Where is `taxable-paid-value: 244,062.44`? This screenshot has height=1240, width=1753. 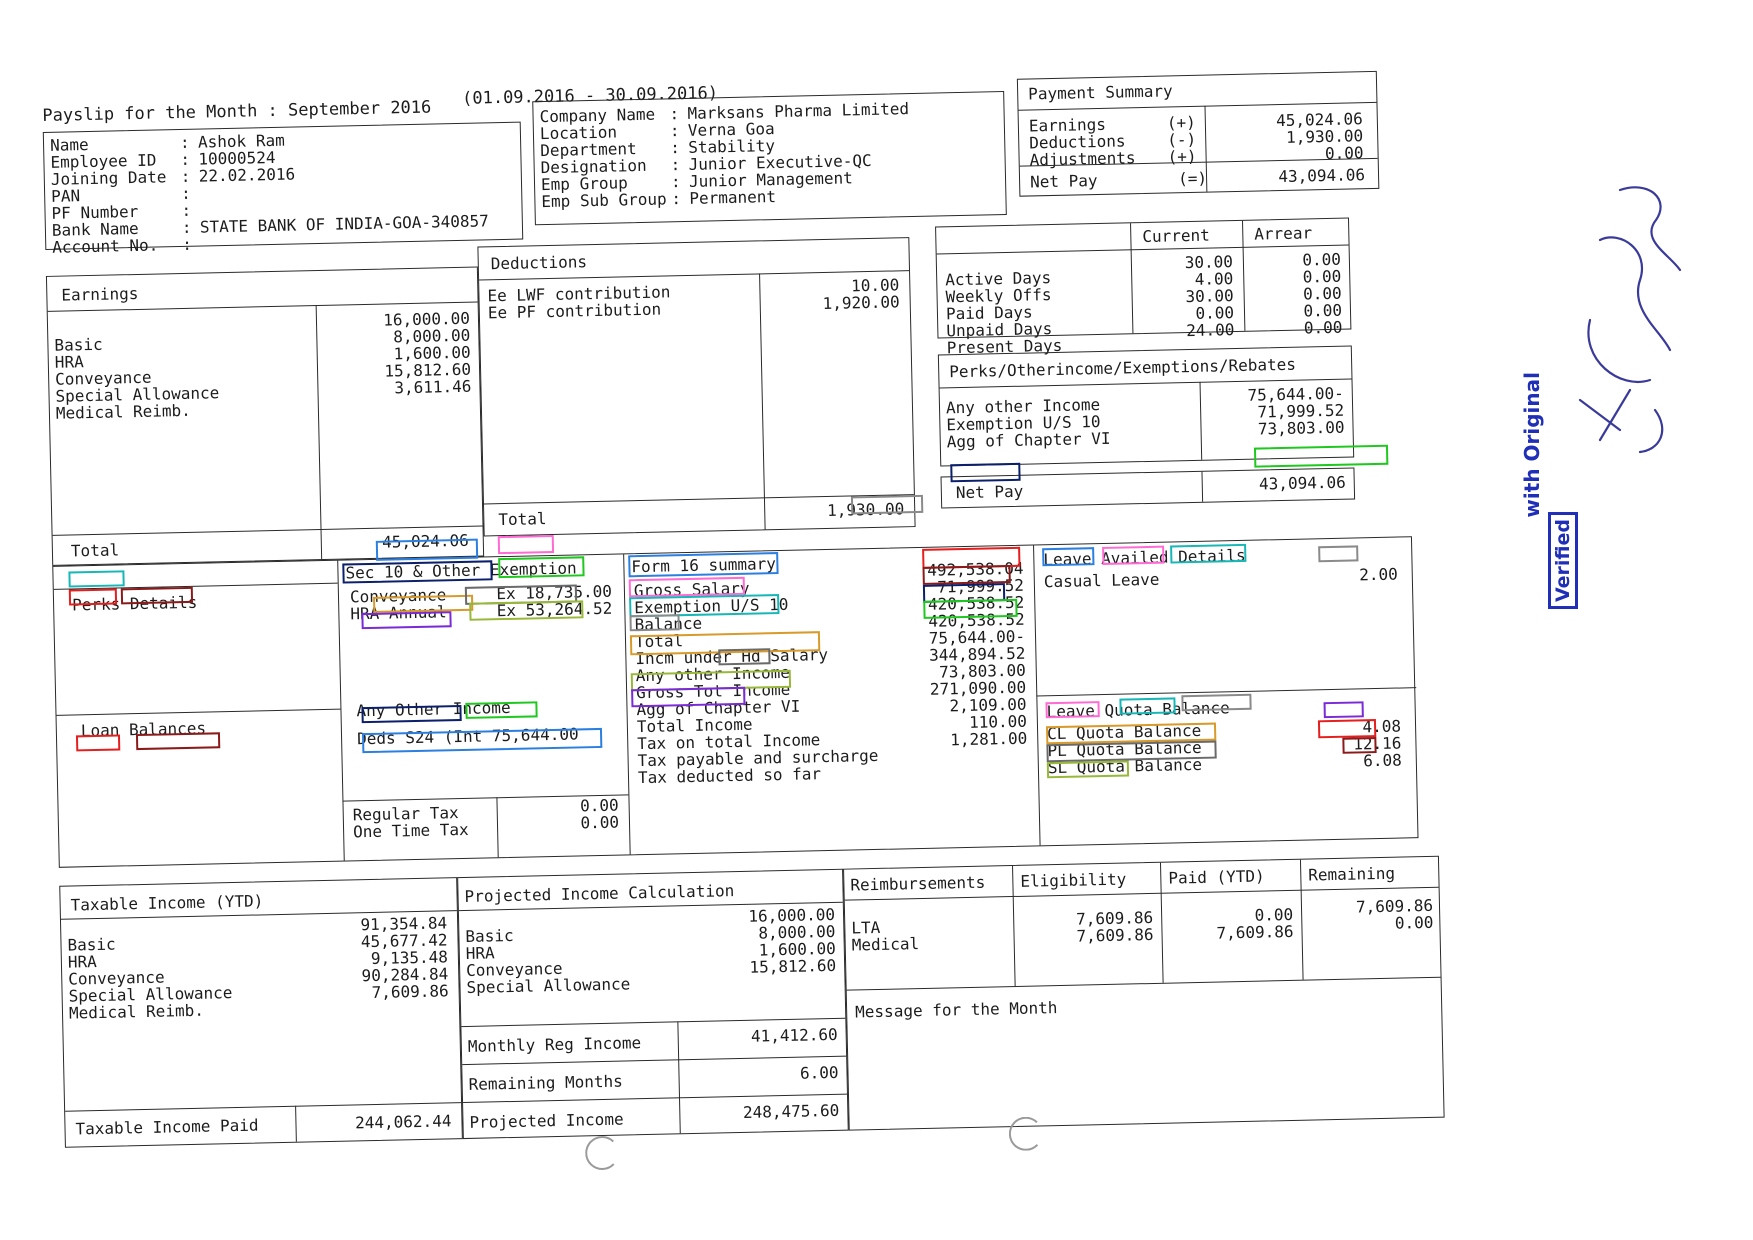 taxable-paid-value: 244,062.44 is located at coordinates (403, 1122).